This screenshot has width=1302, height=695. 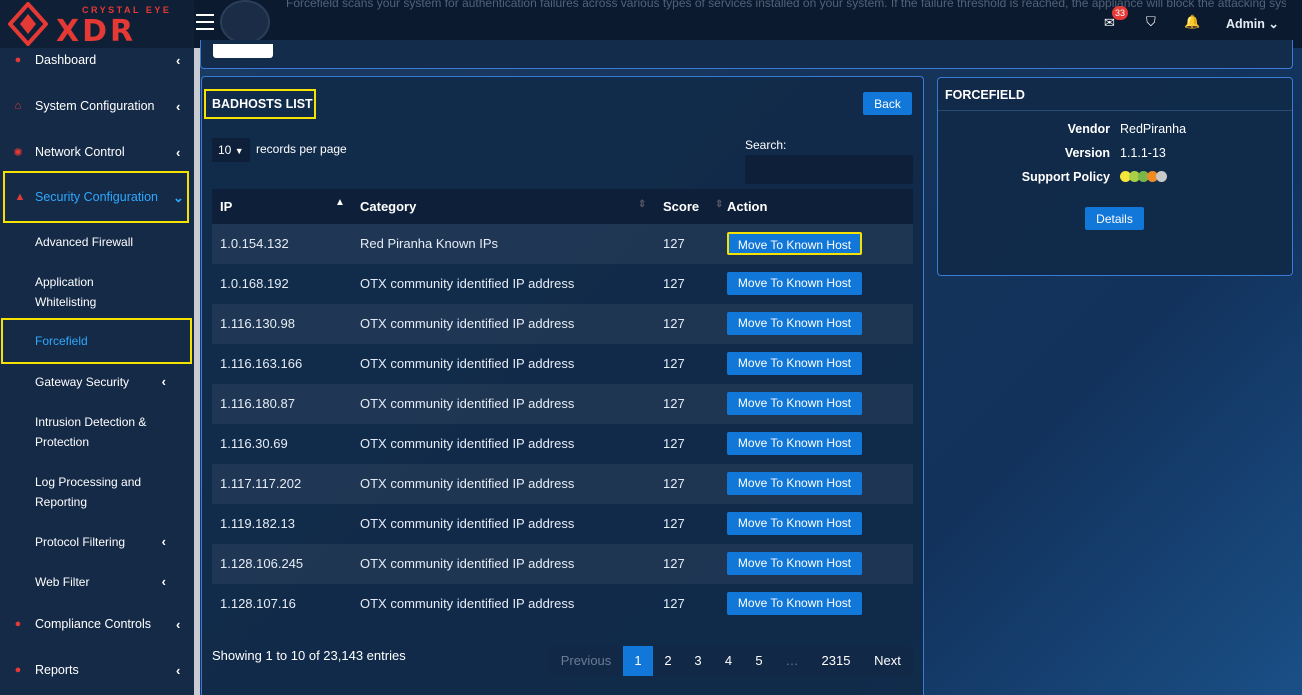 I want to click on support-level-dot, so click(x=1161, y=176).